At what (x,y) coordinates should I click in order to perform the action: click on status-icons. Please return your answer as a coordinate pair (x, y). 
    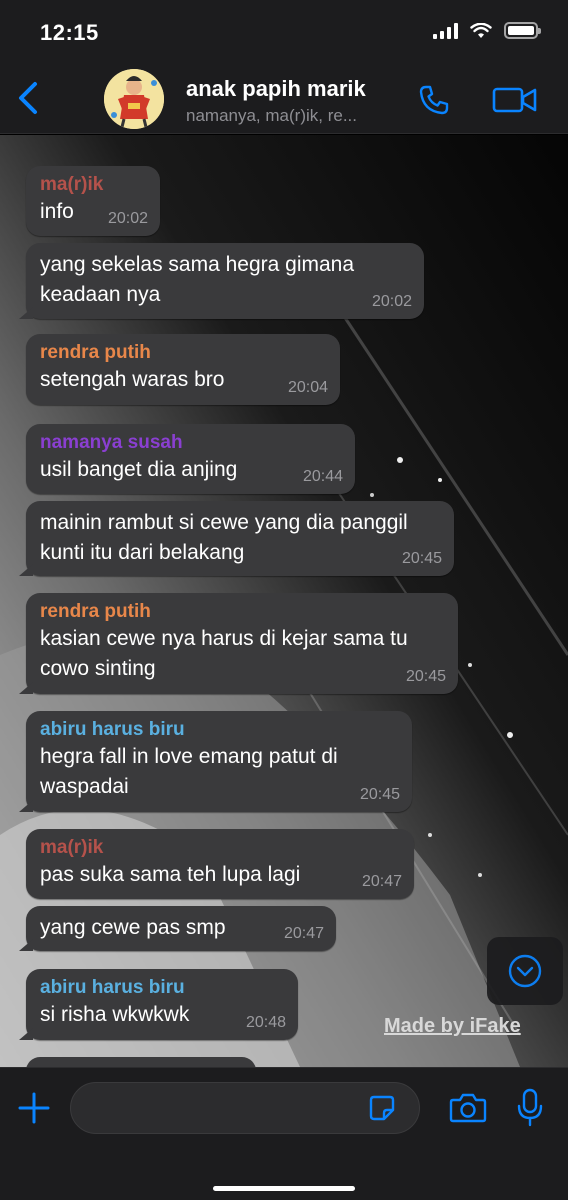
    Looking at the image, I should click on (487, 30).